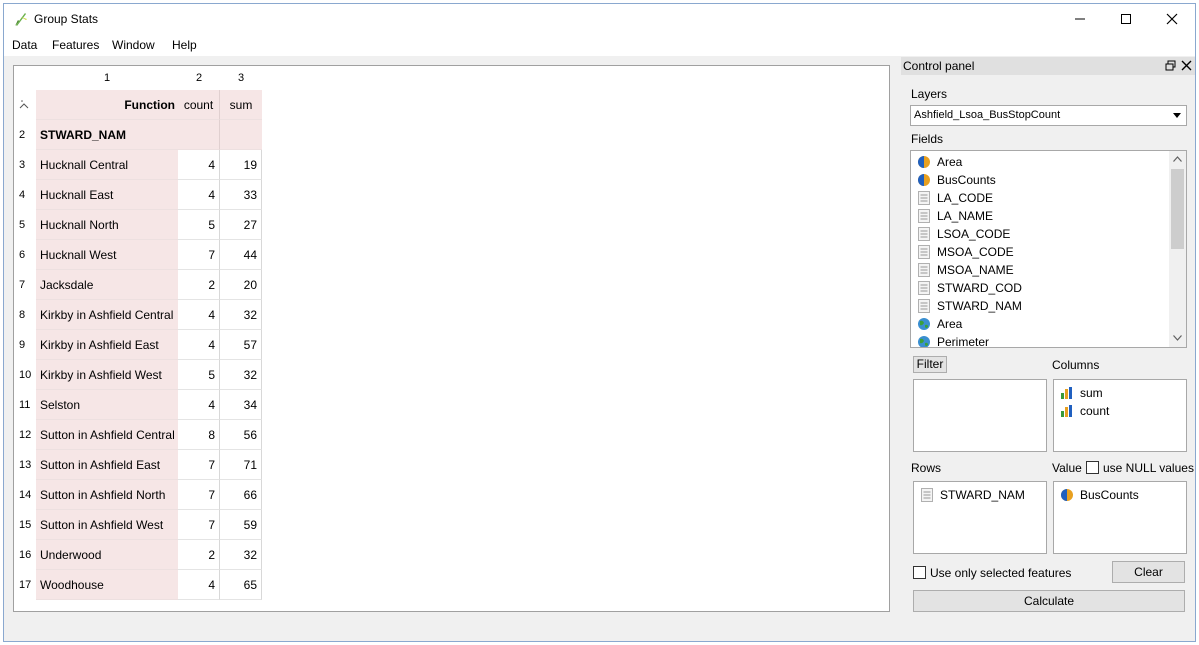 The height and width of the screenshot is (645, 1199). What do you see at coordinates (24, 45) in the screenshot?
I see `menu-data: Data` at bounding box center [24, 45].